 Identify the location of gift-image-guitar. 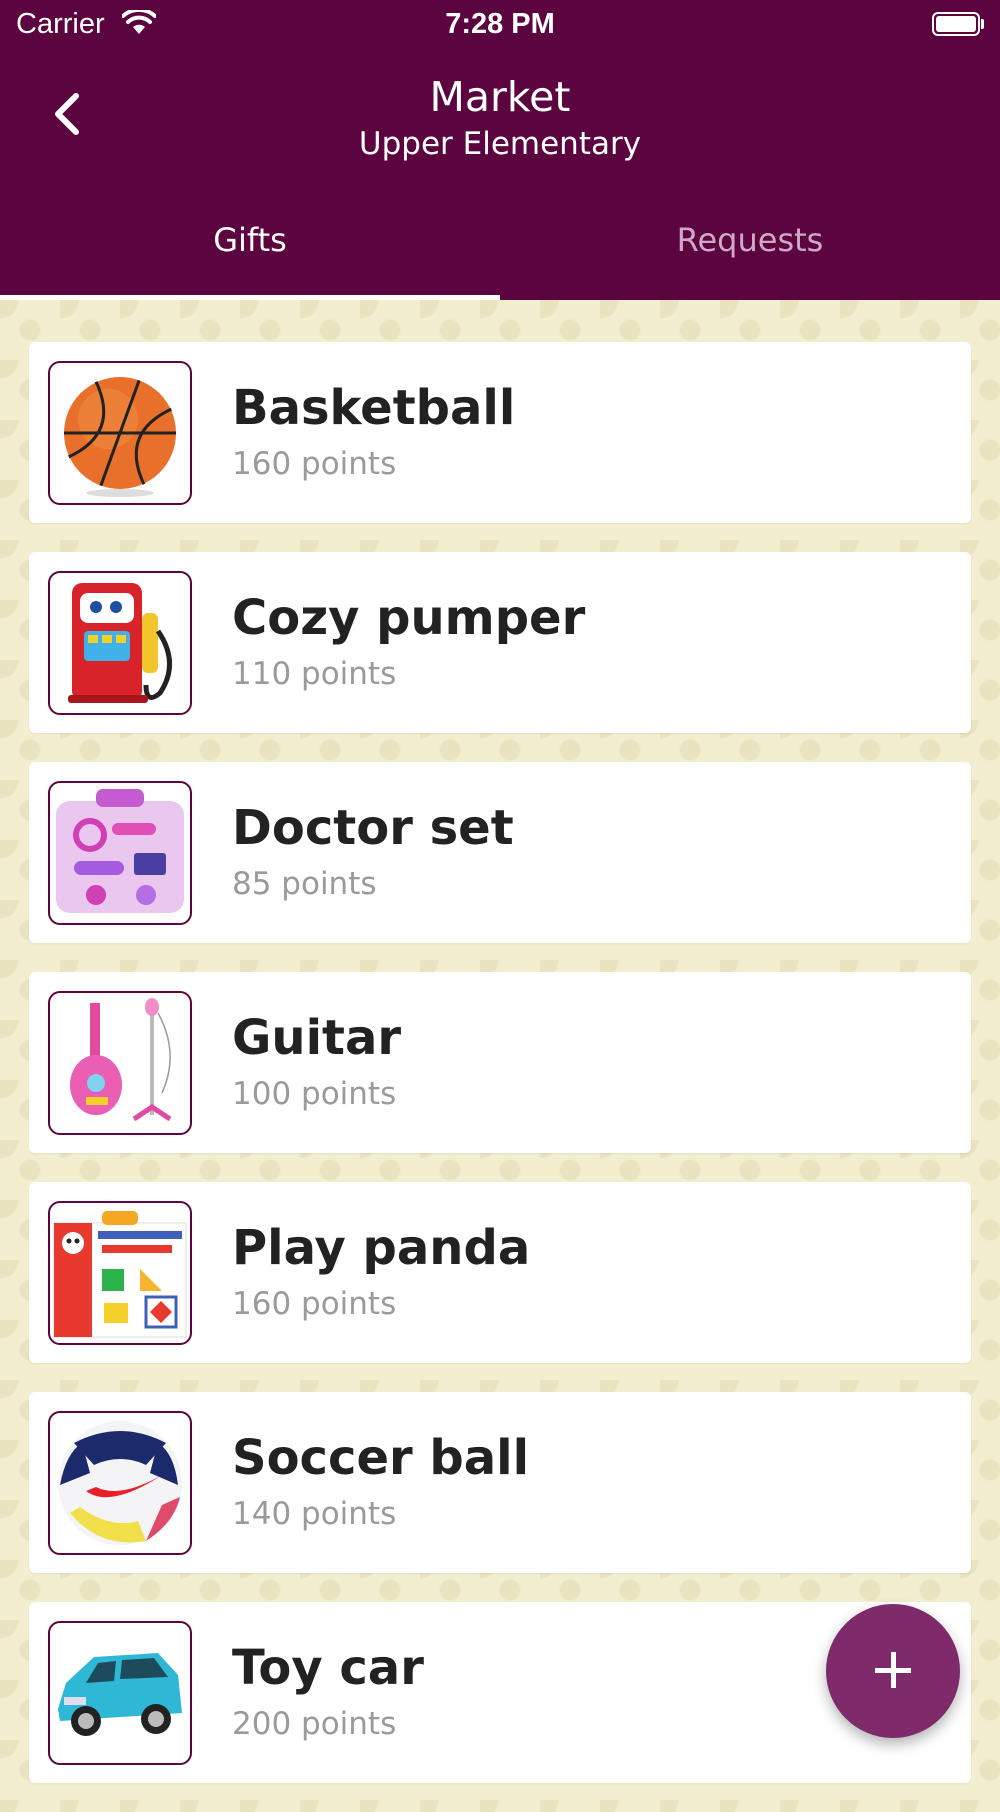
(120, 1063).